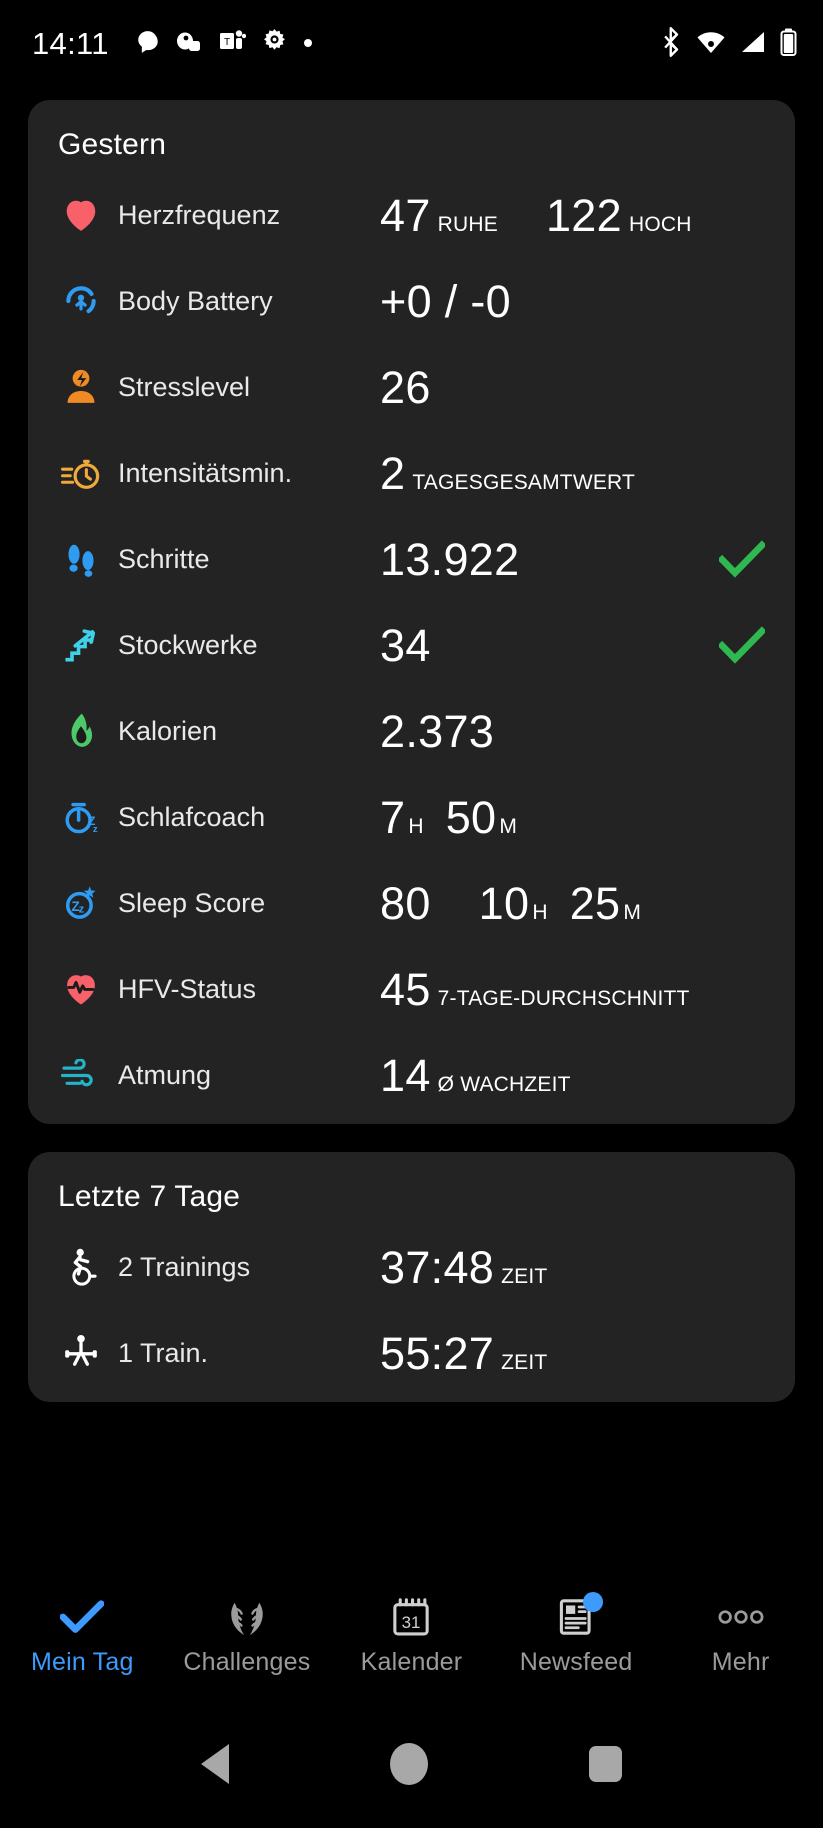 The width and height of the screenshot is (823, 1828). I want to click on metric-row-train: 1 Train. 55:27 ZEIT, so click(411, 1353).